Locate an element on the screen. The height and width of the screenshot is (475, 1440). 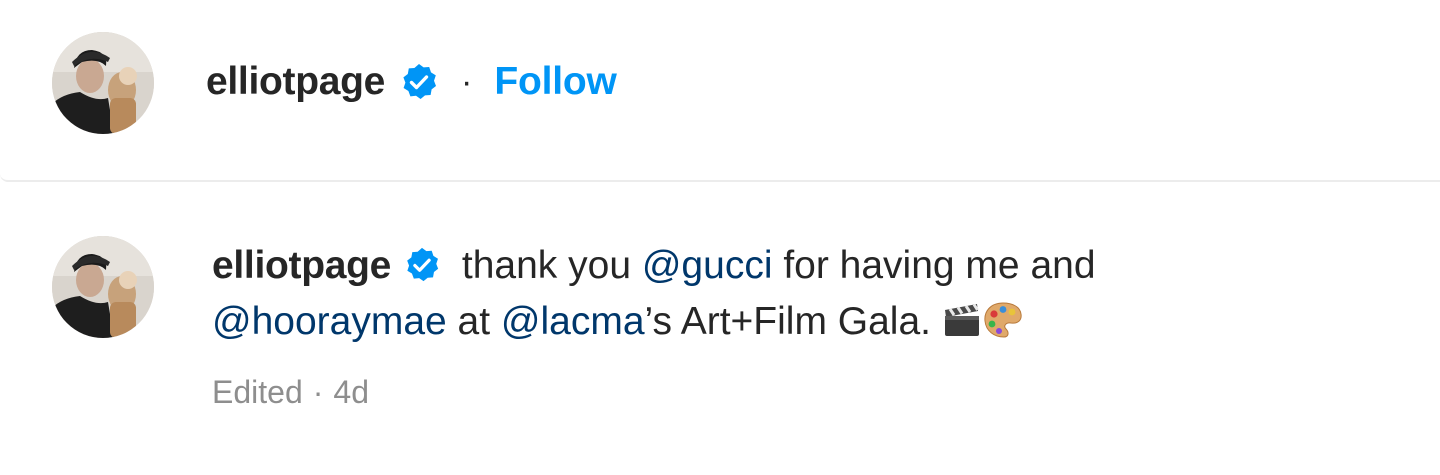
caption-text-segment: ’s Art+Film Gala. is located at coordinates (793, 321).